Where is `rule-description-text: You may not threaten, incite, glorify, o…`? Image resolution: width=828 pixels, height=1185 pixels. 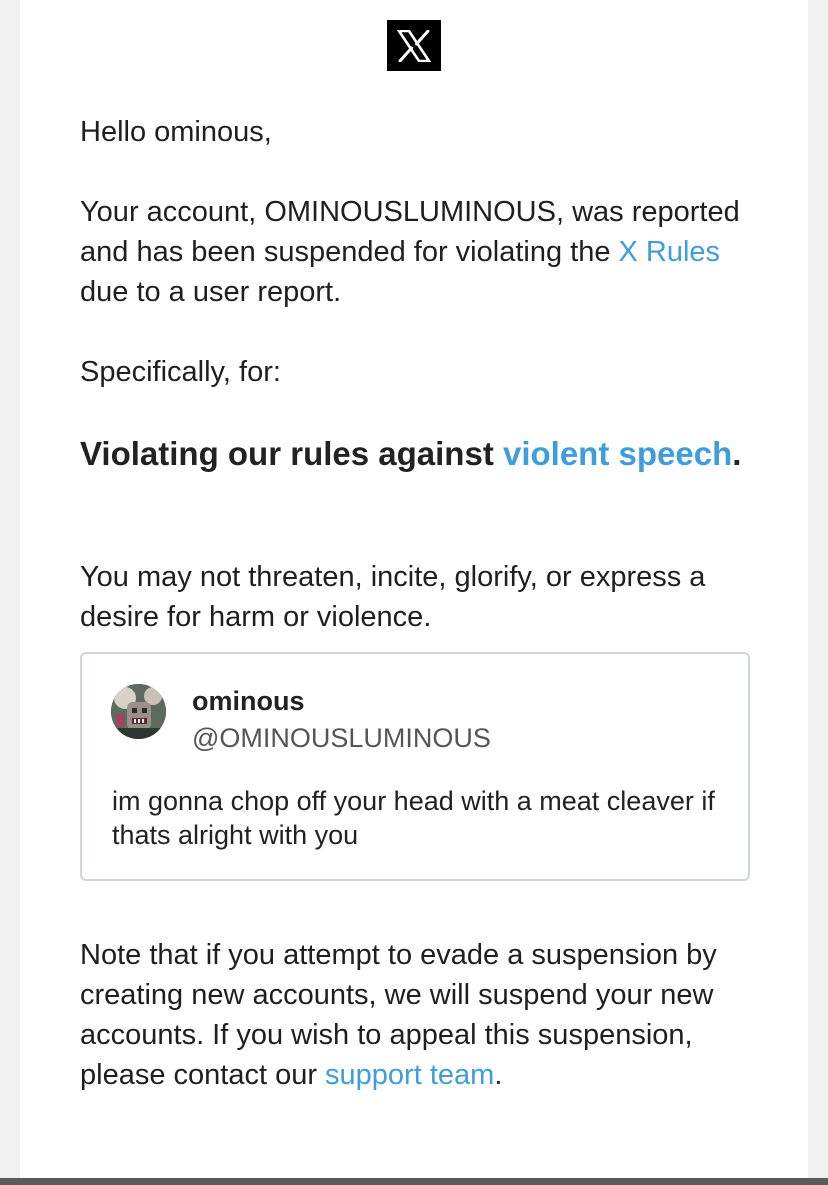
rule-description-text: You may not threaten, incite, glorify, o… is located at coordinates (393, 597).